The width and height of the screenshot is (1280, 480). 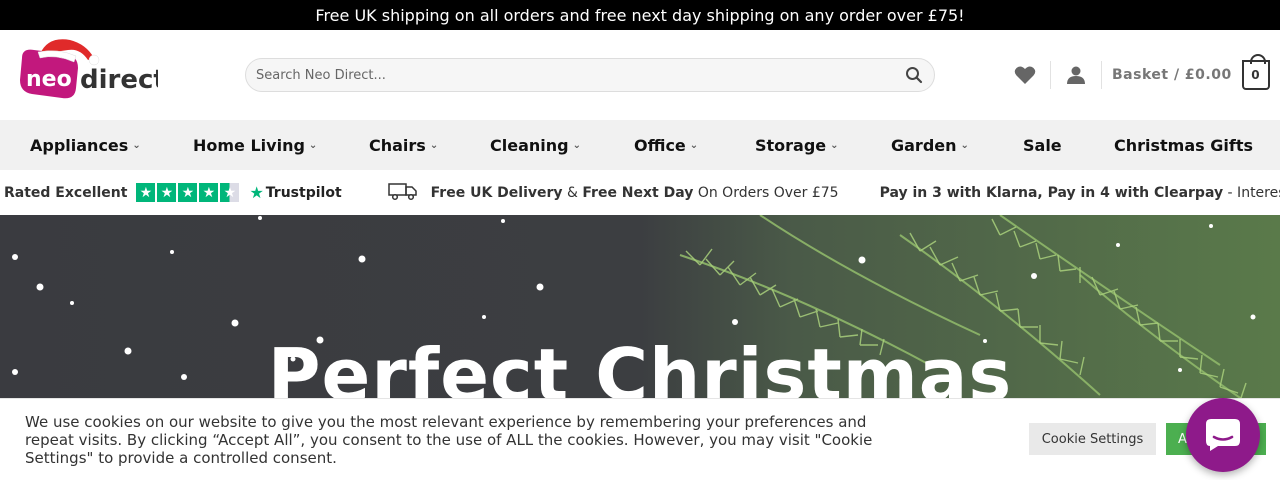 What do you see at coordinates (1253, 192) in the screenshot?
I see `interest-free-text: - Interest Free` at bounding box center [1253, 192].